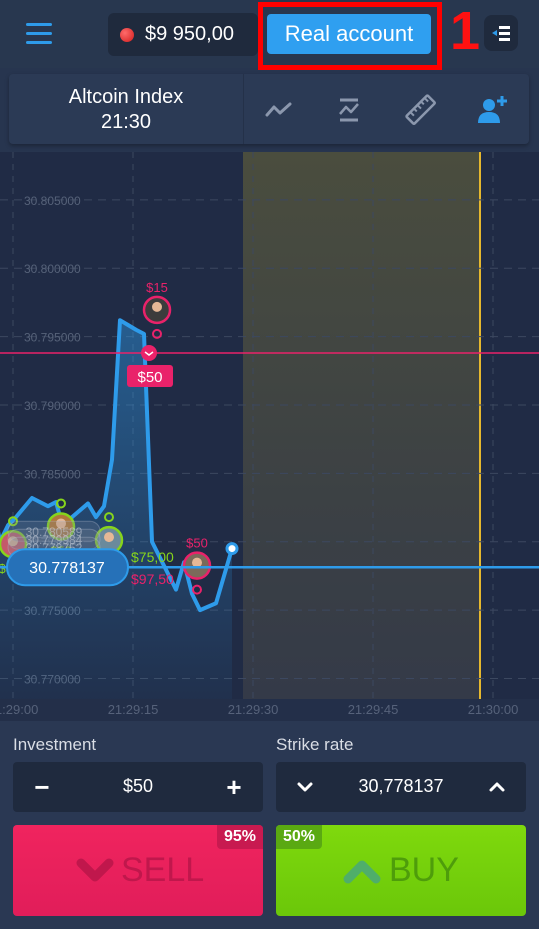 Image resolution: width=539 pixels, height=929 pixels. What do you see at coordinates (95, 870) in the screenshot?
I see `arrow-down-icon` at bounding box center [95, 870].